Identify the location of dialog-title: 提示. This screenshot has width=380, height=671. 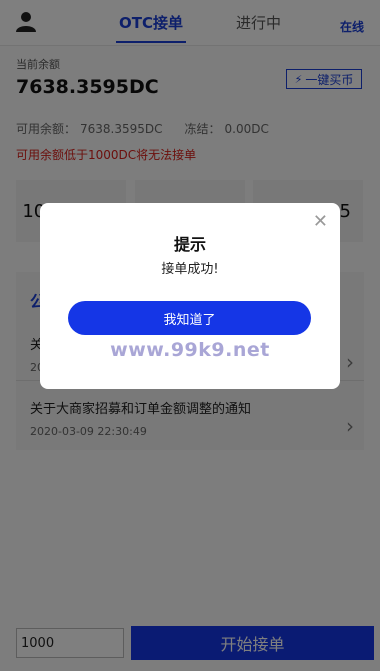
(189, 244).